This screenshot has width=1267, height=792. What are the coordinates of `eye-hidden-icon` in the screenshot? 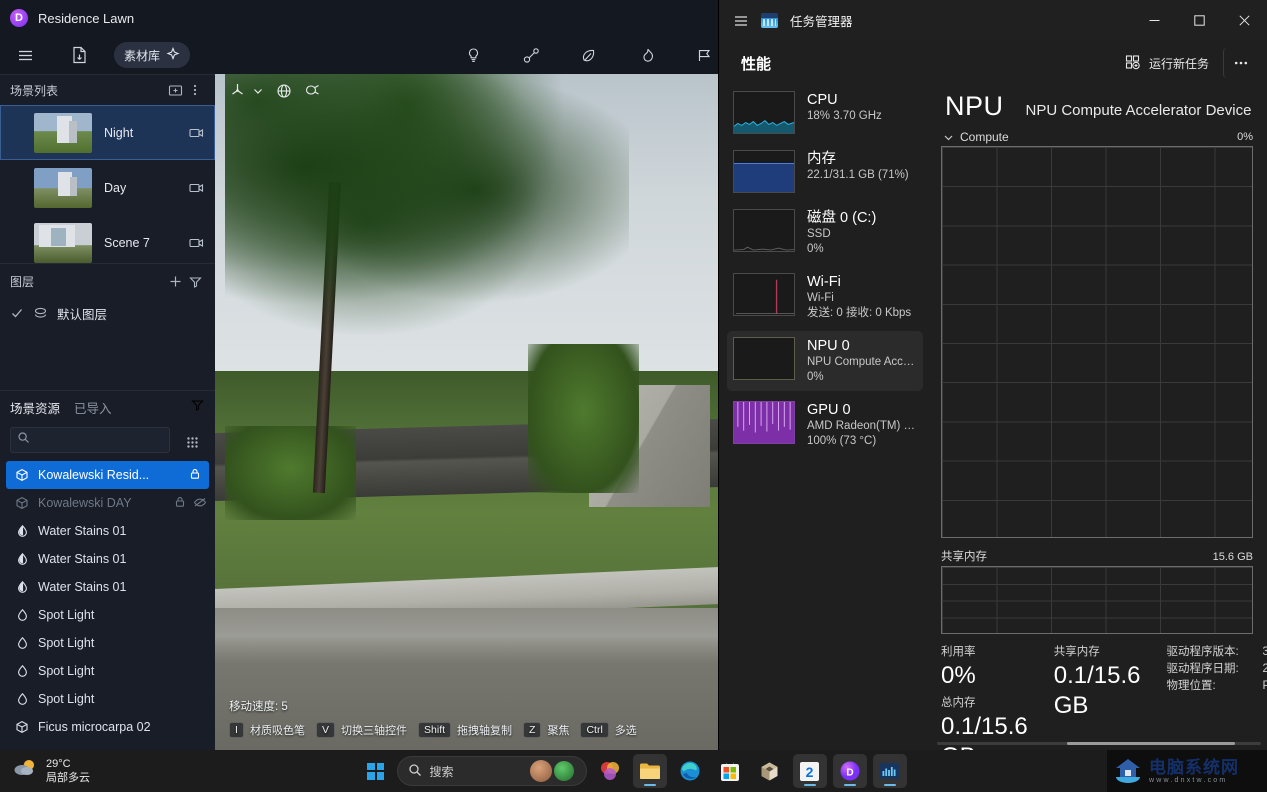 It's located at (200, 503).